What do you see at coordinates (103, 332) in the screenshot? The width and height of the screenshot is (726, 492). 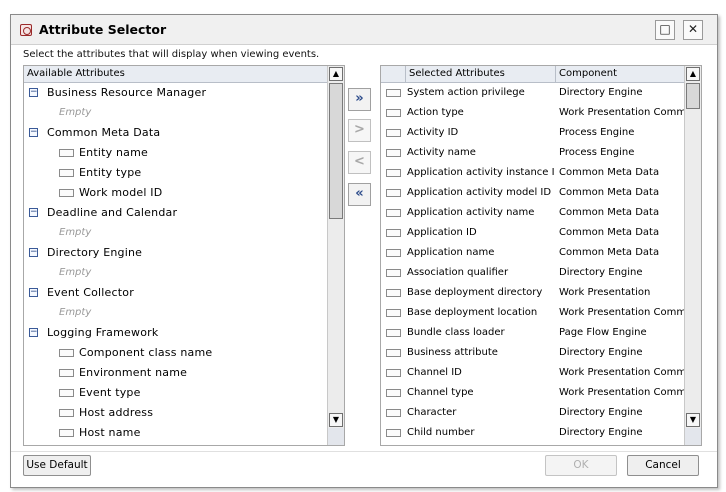 I see `tree-group-label: Logging Framework` at bounding box center [103, 332].